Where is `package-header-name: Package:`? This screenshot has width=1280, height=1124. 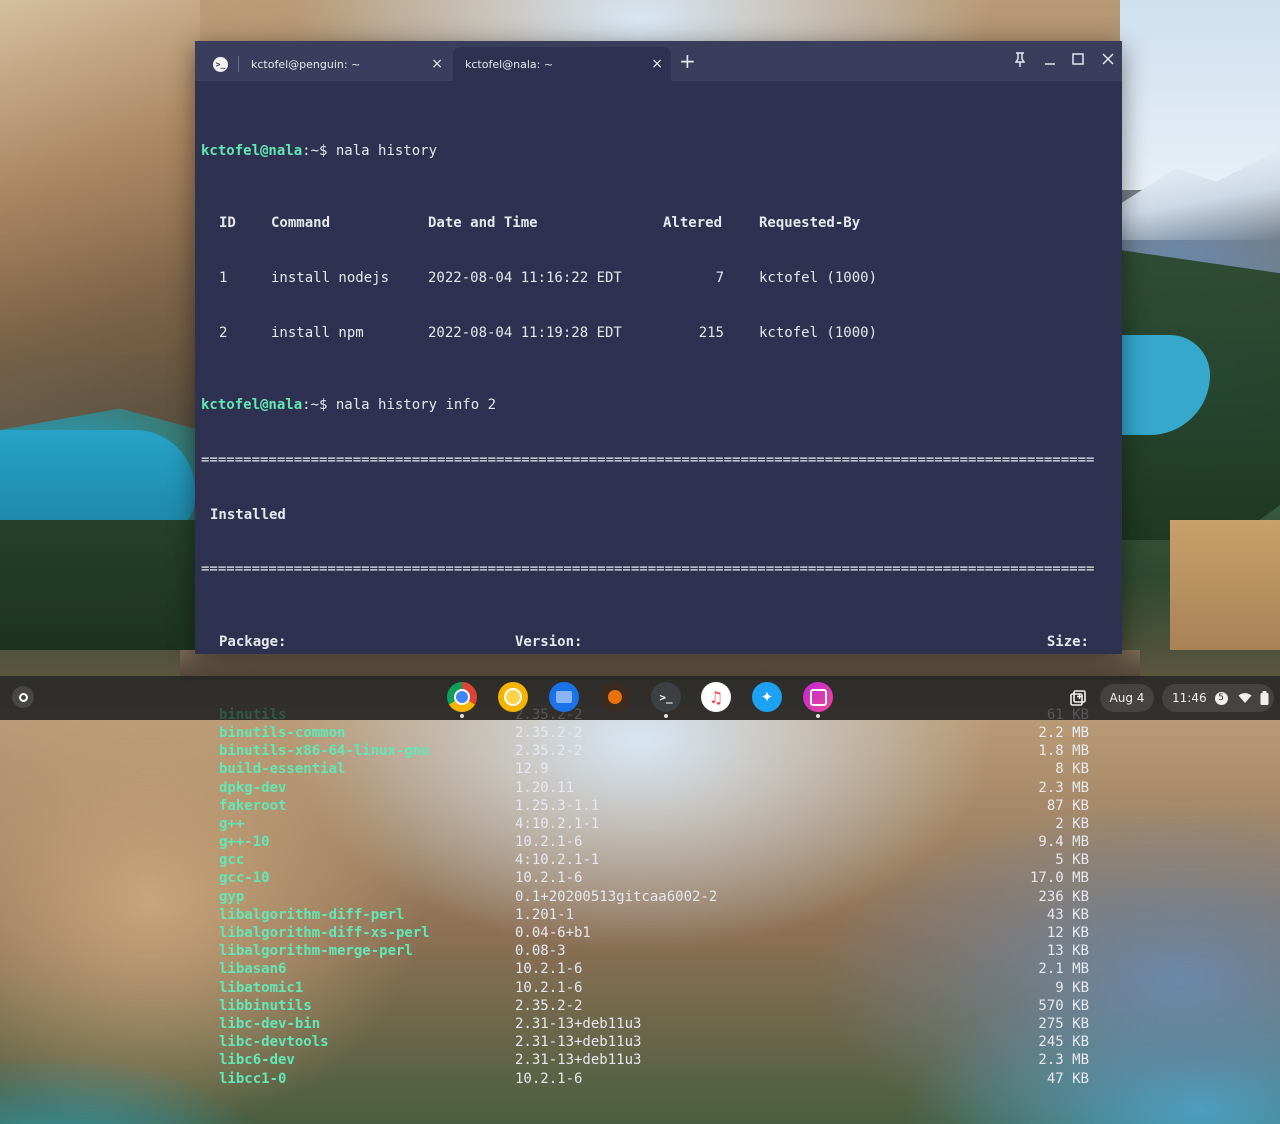 package-header-name: Package: is located at coordinates (253, 641).